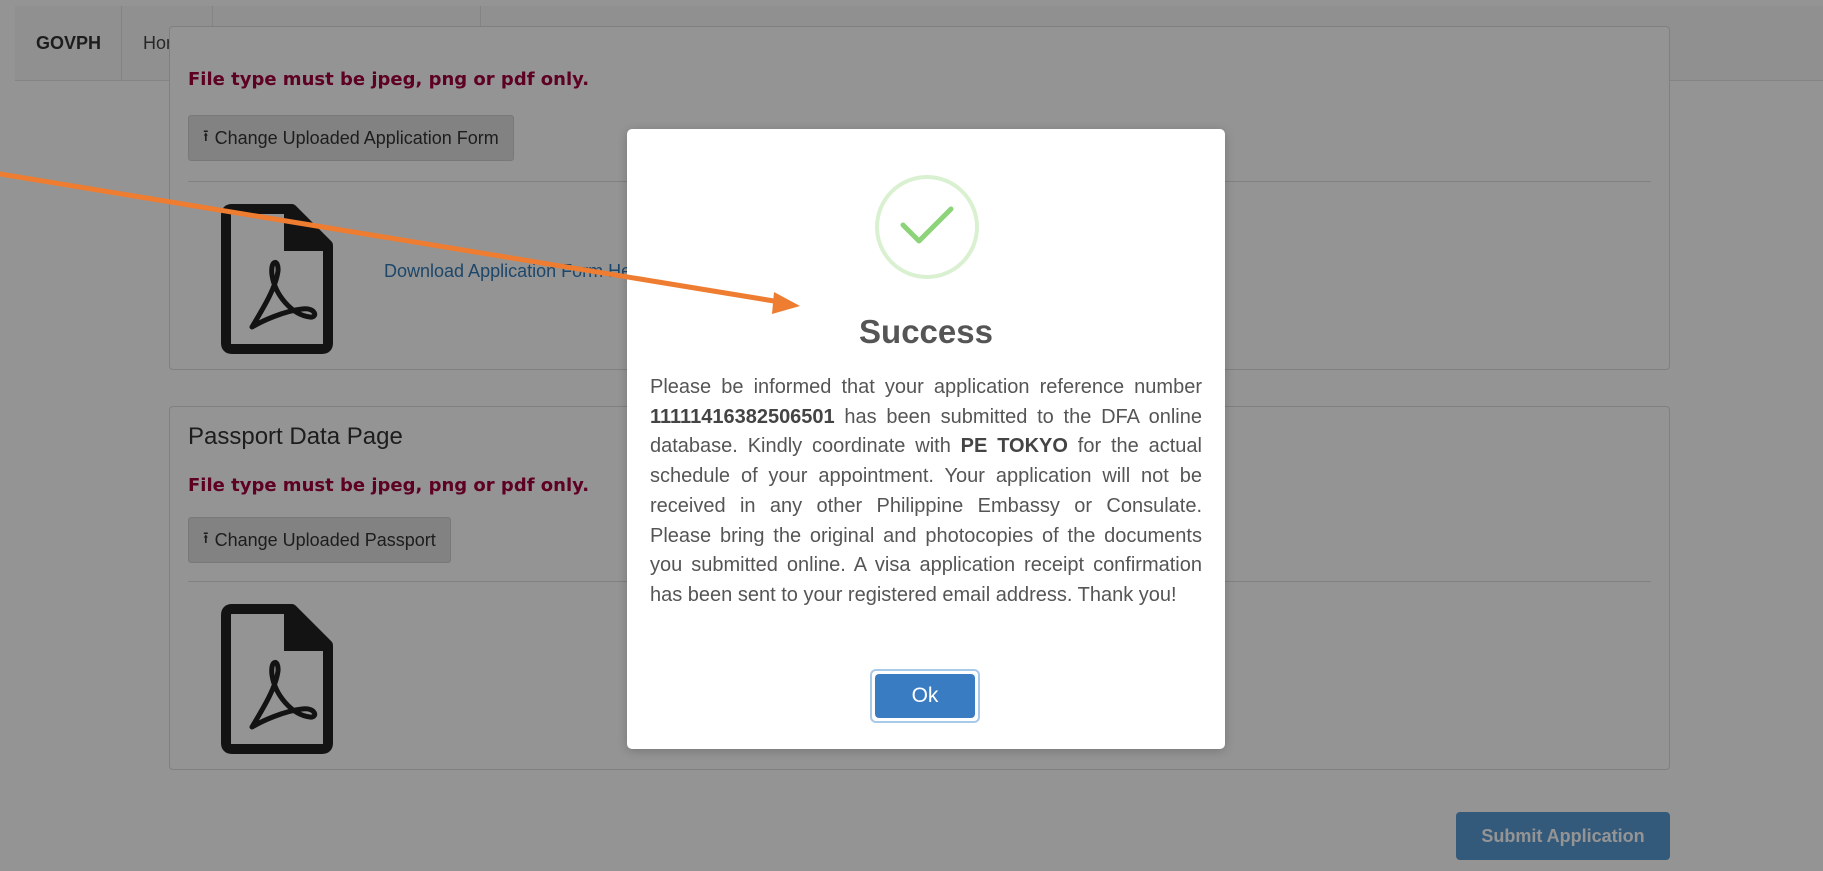  Describe the element at coordinates (926, 331) in the screenshot. I see `modal-title: Success` at that location.